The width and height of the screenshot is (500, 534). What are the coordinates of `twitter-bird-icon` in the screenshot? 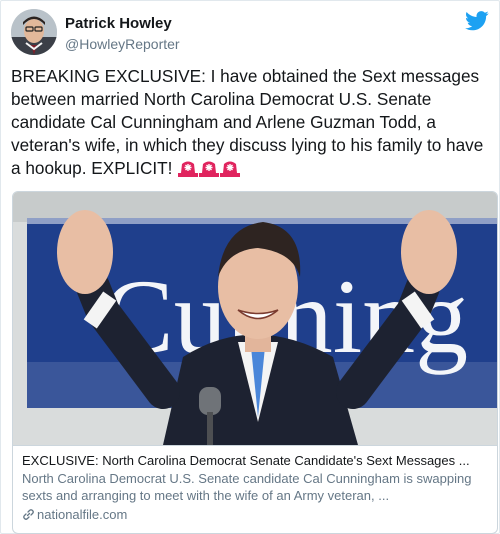 It's located at (477, 21).